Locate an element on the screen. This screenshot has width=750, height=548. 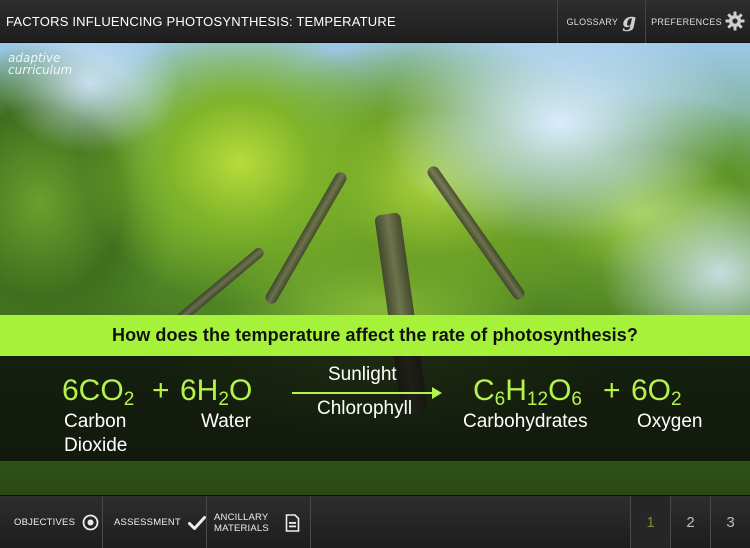
label-dioxide: Dioxide is located at coordinates (96, 445).